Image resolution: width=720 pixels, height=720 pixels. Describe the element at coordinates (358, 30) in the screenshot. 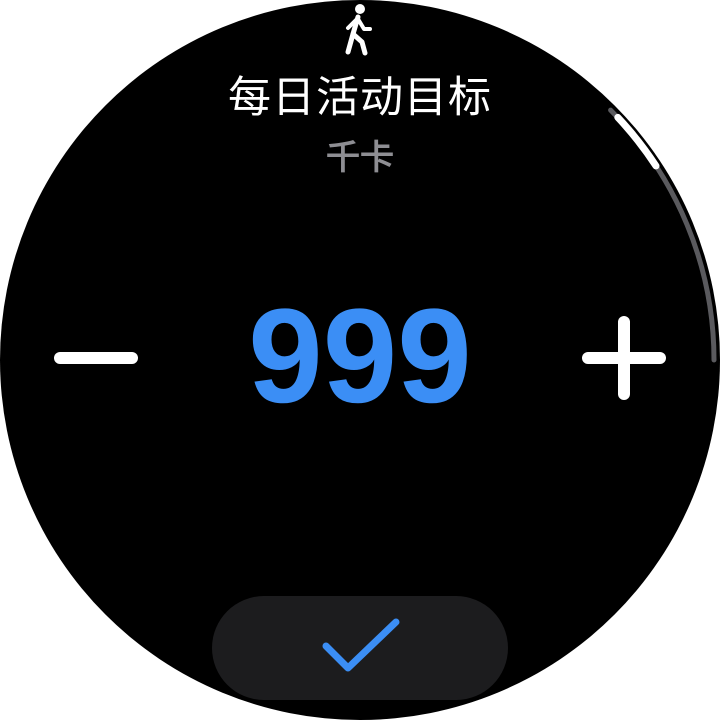

I see `walking-person-icon` at that location.